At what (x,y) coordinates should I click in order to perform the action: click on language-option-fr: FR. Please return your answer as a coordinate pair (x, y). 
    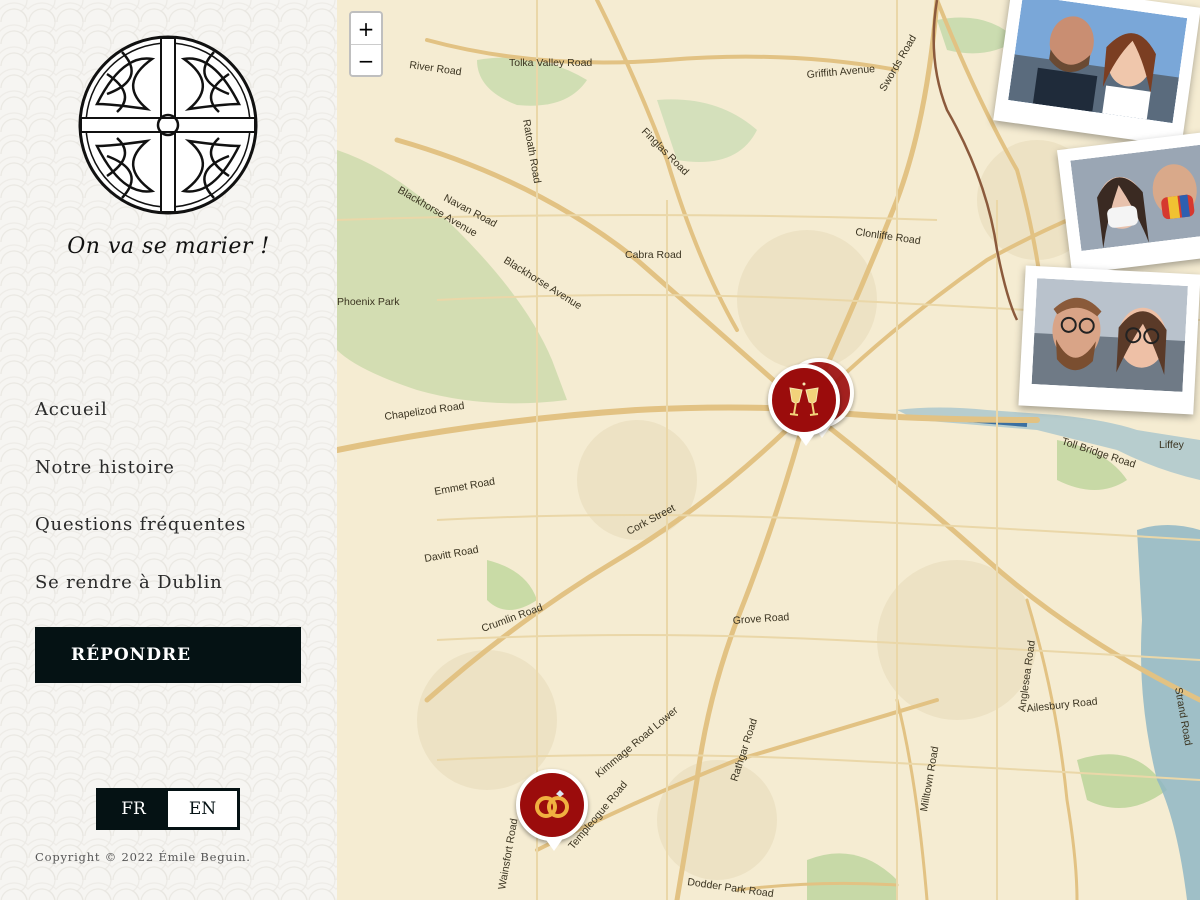
    Looking at the image, I should click on (133, 809).